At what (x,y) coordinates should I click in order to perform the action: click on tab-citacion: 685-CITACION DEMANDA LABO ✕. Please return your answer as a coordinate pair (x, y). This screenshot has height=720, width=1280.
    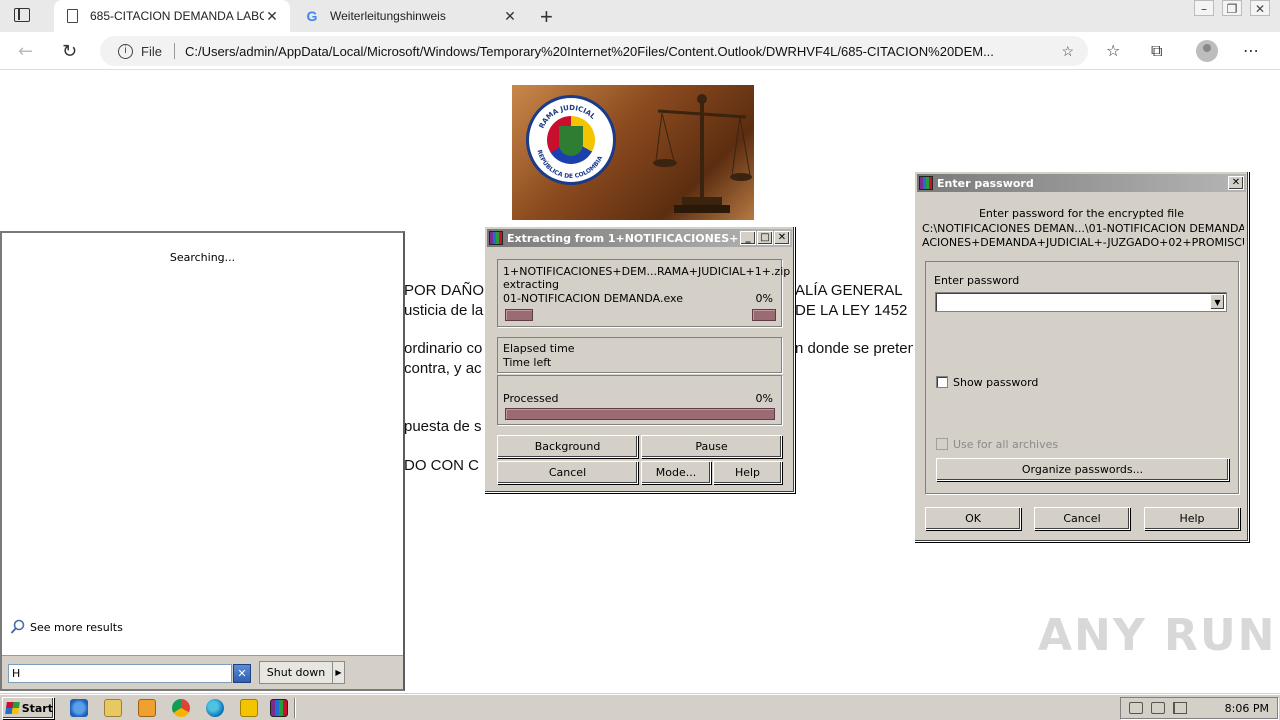
    Looking at the image, I should click on (172, 16).